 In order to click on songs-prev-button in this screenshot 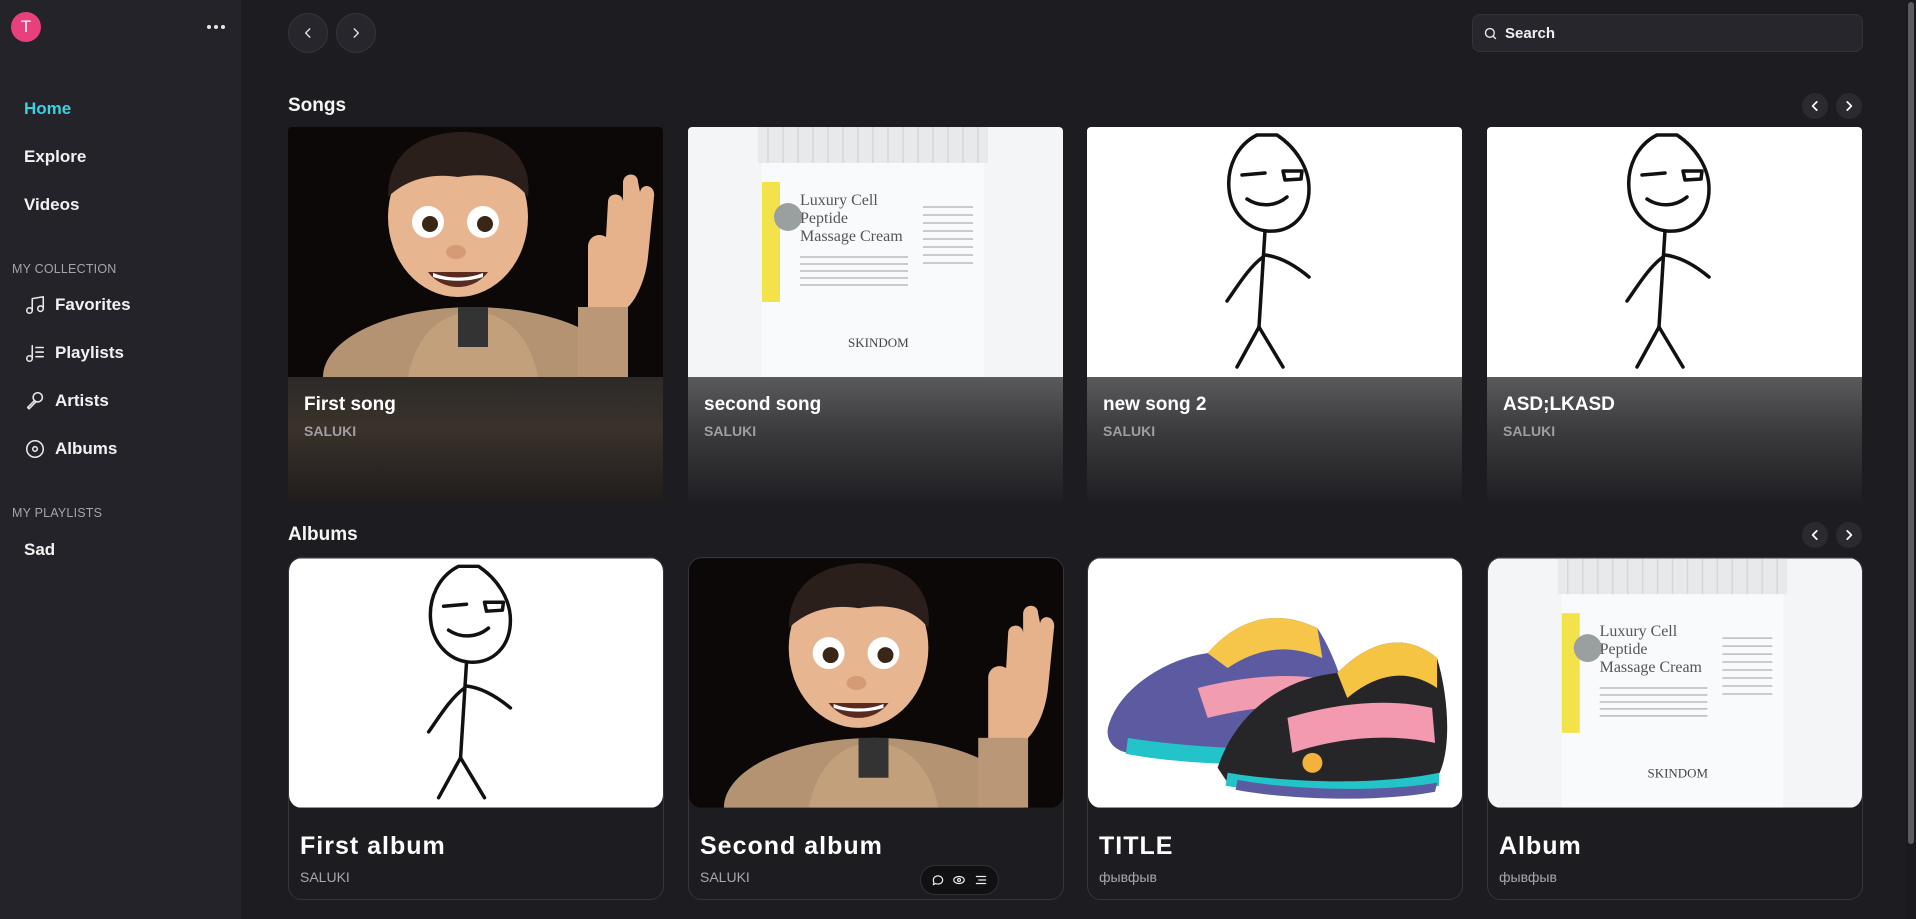, I will do `click(1815, 106)`.